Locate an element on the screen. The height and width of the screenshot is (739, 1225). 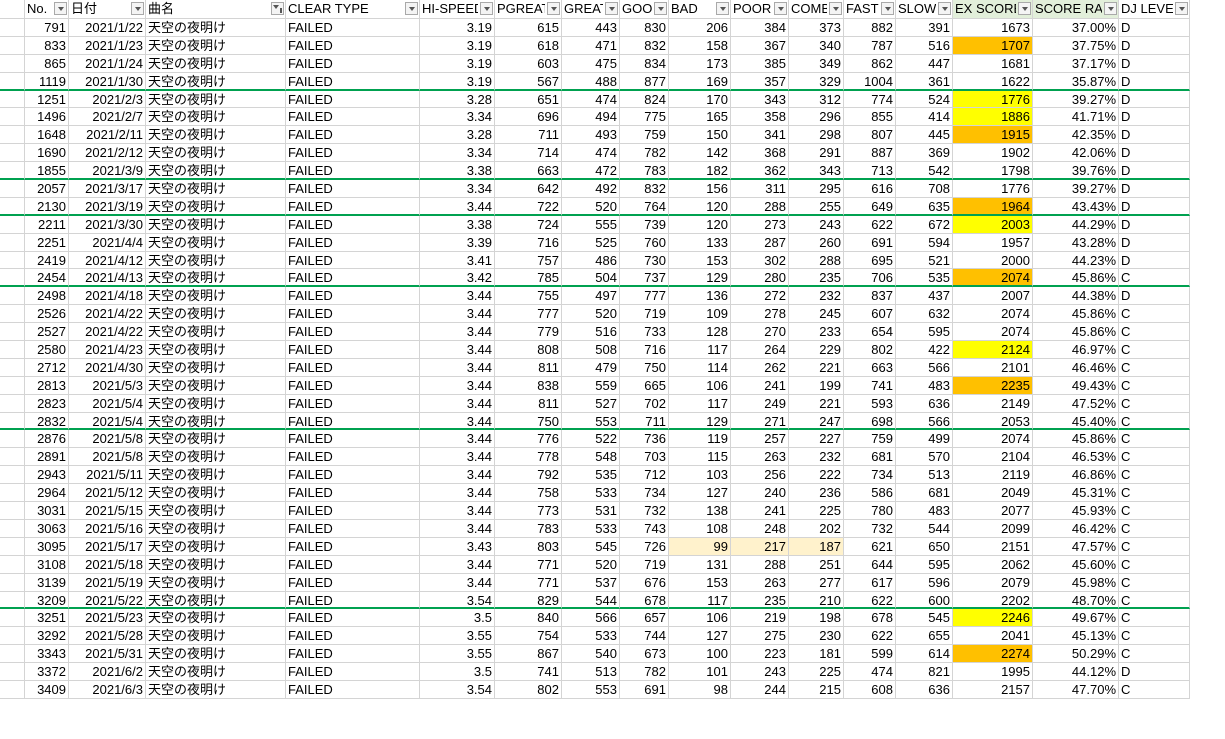
cell-cb: 230 is located at coordinates (816, 636).